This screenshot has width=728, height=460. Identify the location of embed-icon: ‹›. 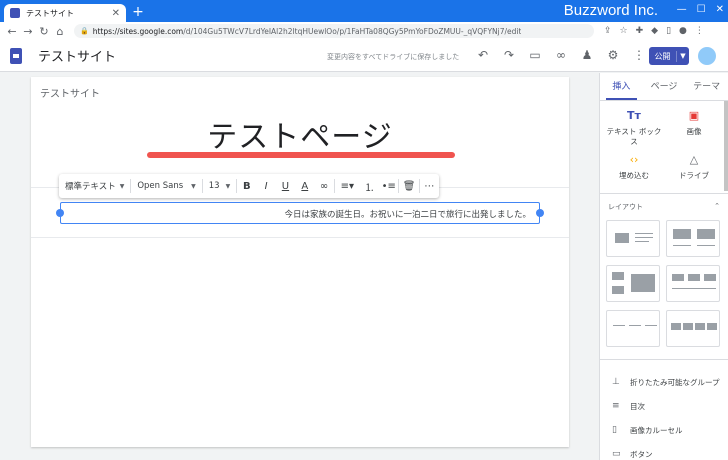
(634, 159).